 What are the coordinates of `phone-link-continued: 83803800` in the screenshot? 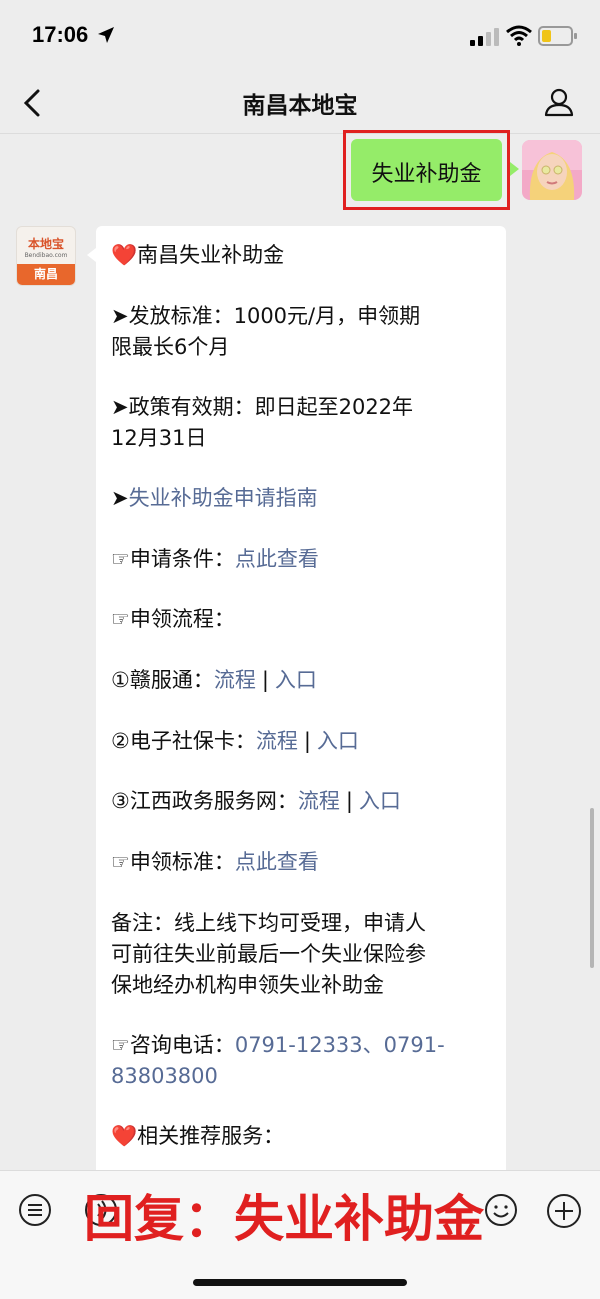 It's located at (164, 1076).